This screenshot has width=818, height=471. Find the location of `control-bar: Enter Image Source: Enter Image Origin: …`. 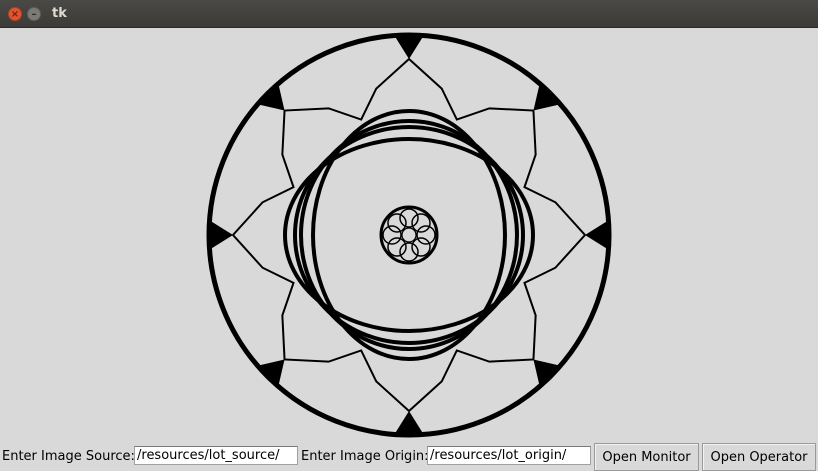

control-bar: Enter Image Source: Enter Image Origin: … is located at coordinates (409, 457).